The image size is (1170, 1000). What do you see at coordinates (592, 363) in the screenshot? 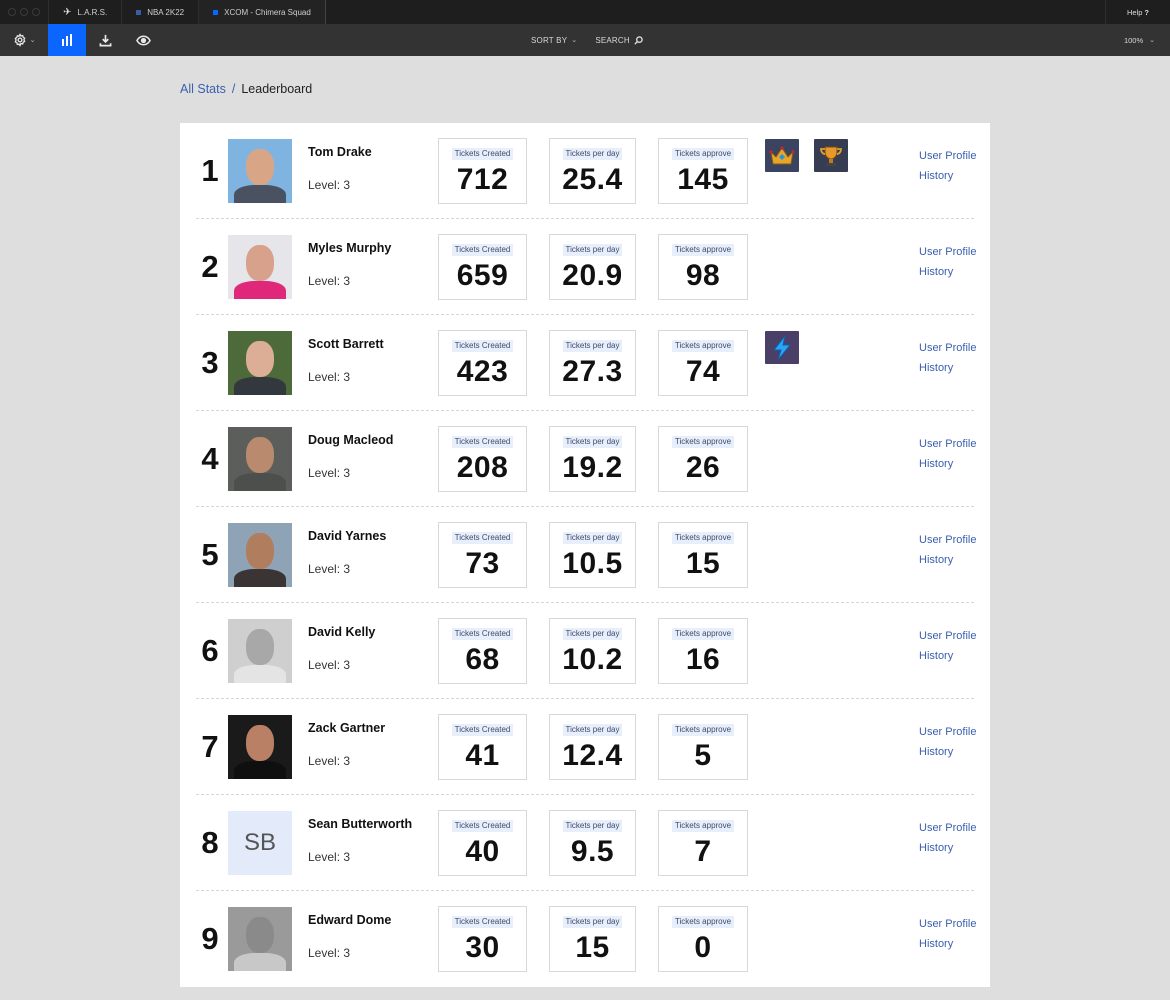
I see `tickets-per-day-card: Tickets per day 27.3` at bounding box center [592, 363].